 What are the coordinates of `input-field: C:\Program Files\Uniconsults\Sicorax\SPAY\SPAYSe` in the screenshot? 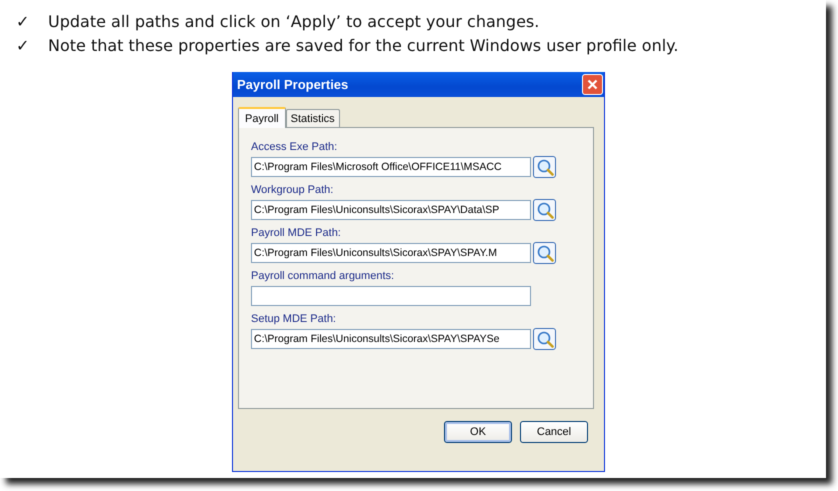 It's located at (391, 338).